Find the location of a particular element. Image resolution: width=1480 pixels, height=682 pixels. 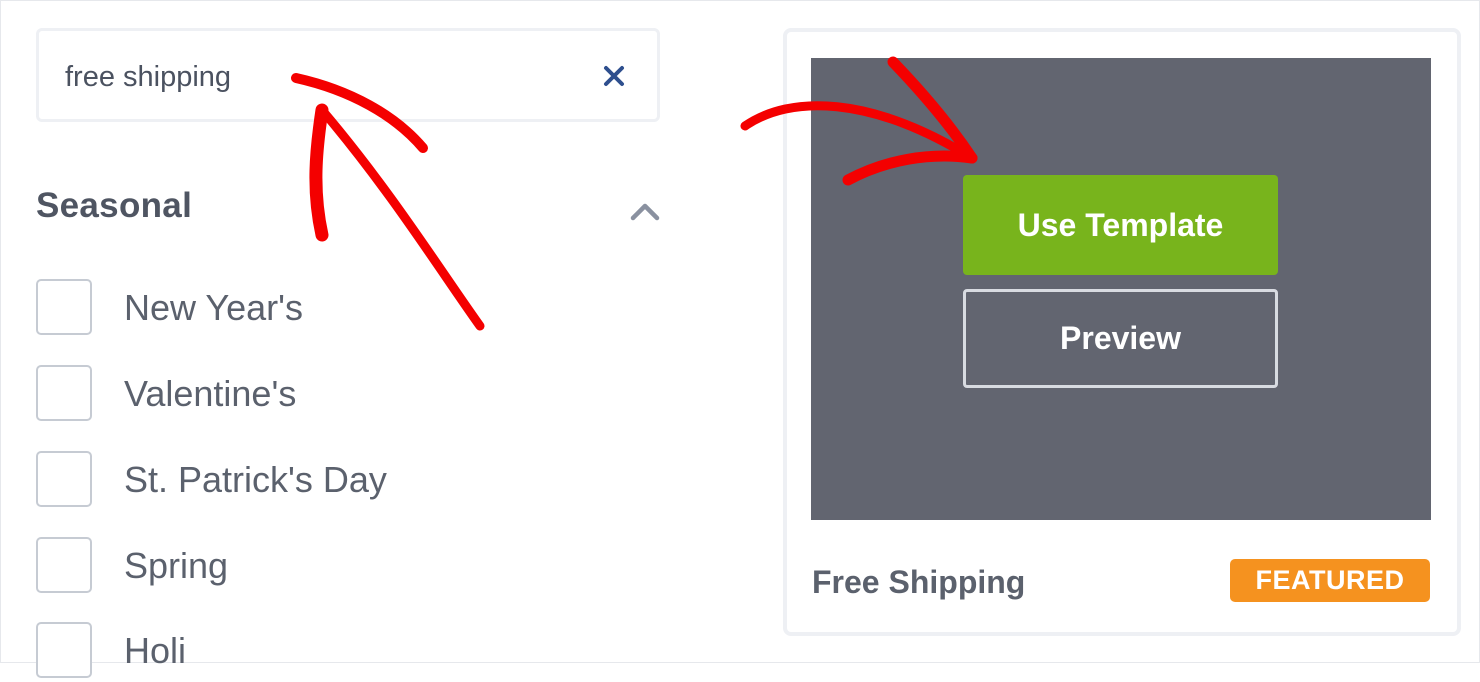

category-item-valentines: Valentine's is located at coordinates (336, 395).